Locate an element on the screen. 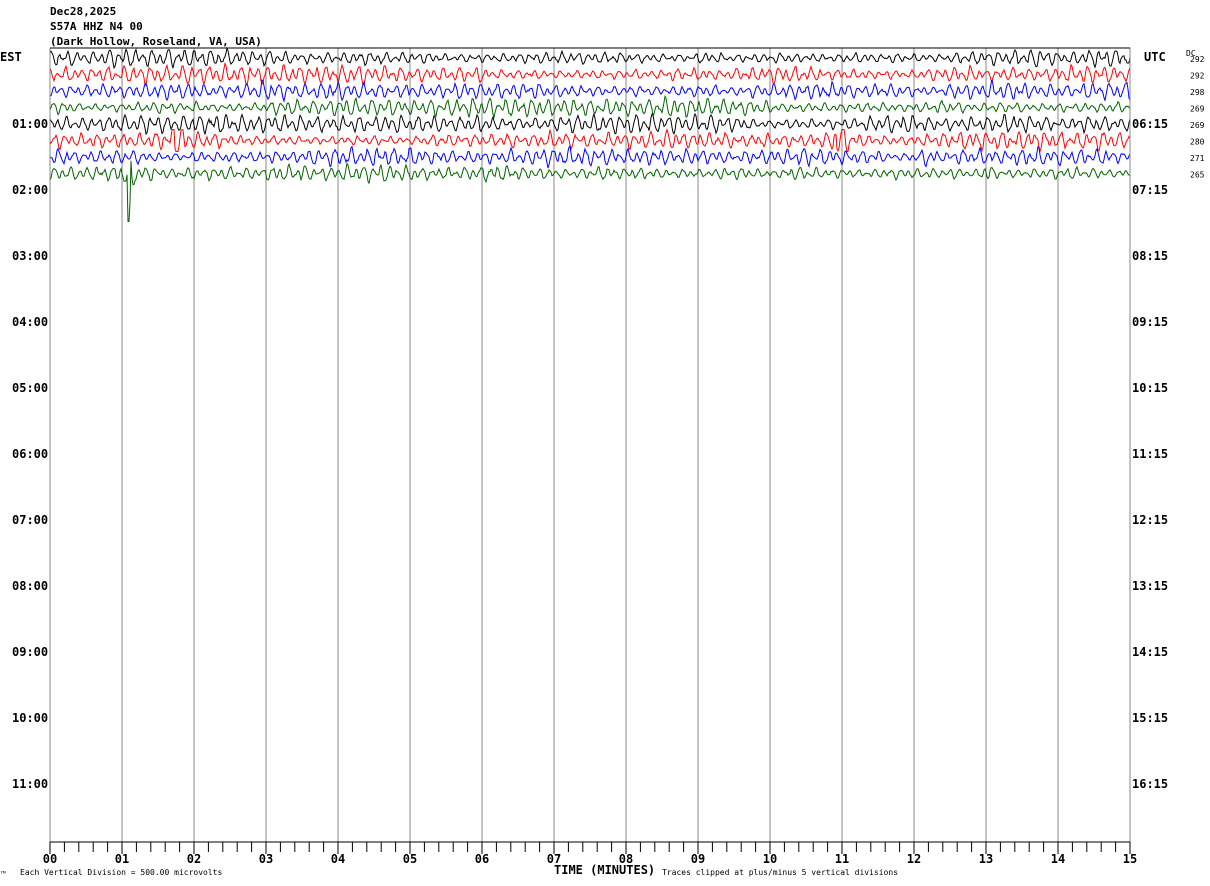 Image resolution: width=1210 pixels, height=886 pixels. est-hour-label: 08:00 is located at coordinates (30, 586).